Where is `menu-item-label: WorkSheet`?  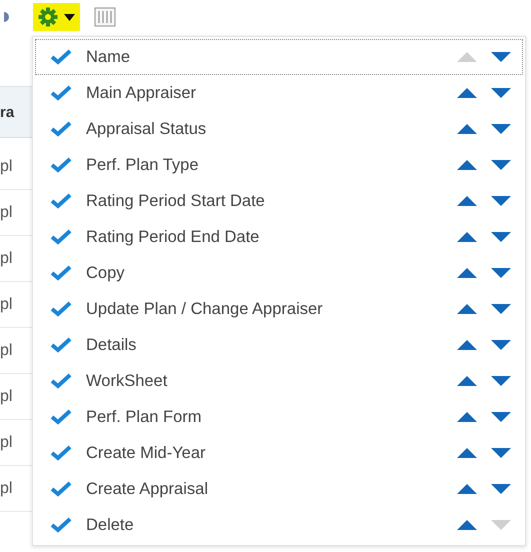 menu-item-label: WorkSheet is located at coordinates (265, 381).